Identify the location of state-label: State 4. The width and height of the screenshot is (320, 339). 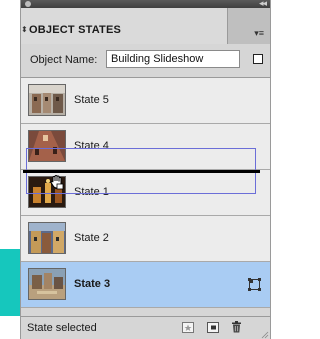
(91, 146).